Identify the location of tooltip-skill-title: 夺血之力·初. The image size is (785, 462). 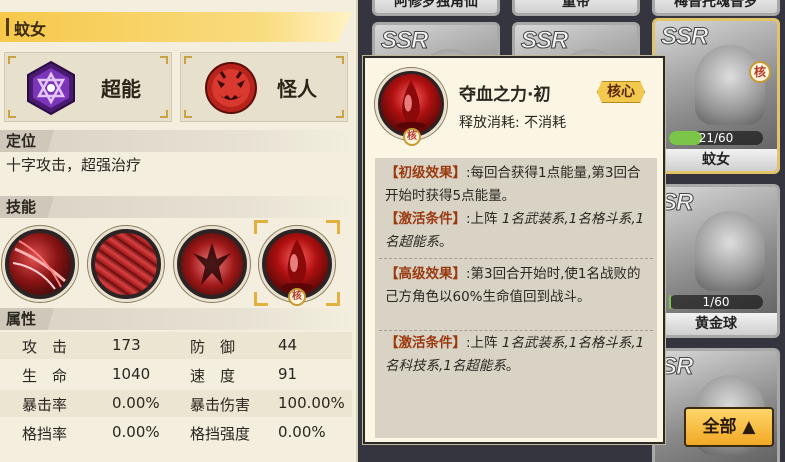
(505, 95).